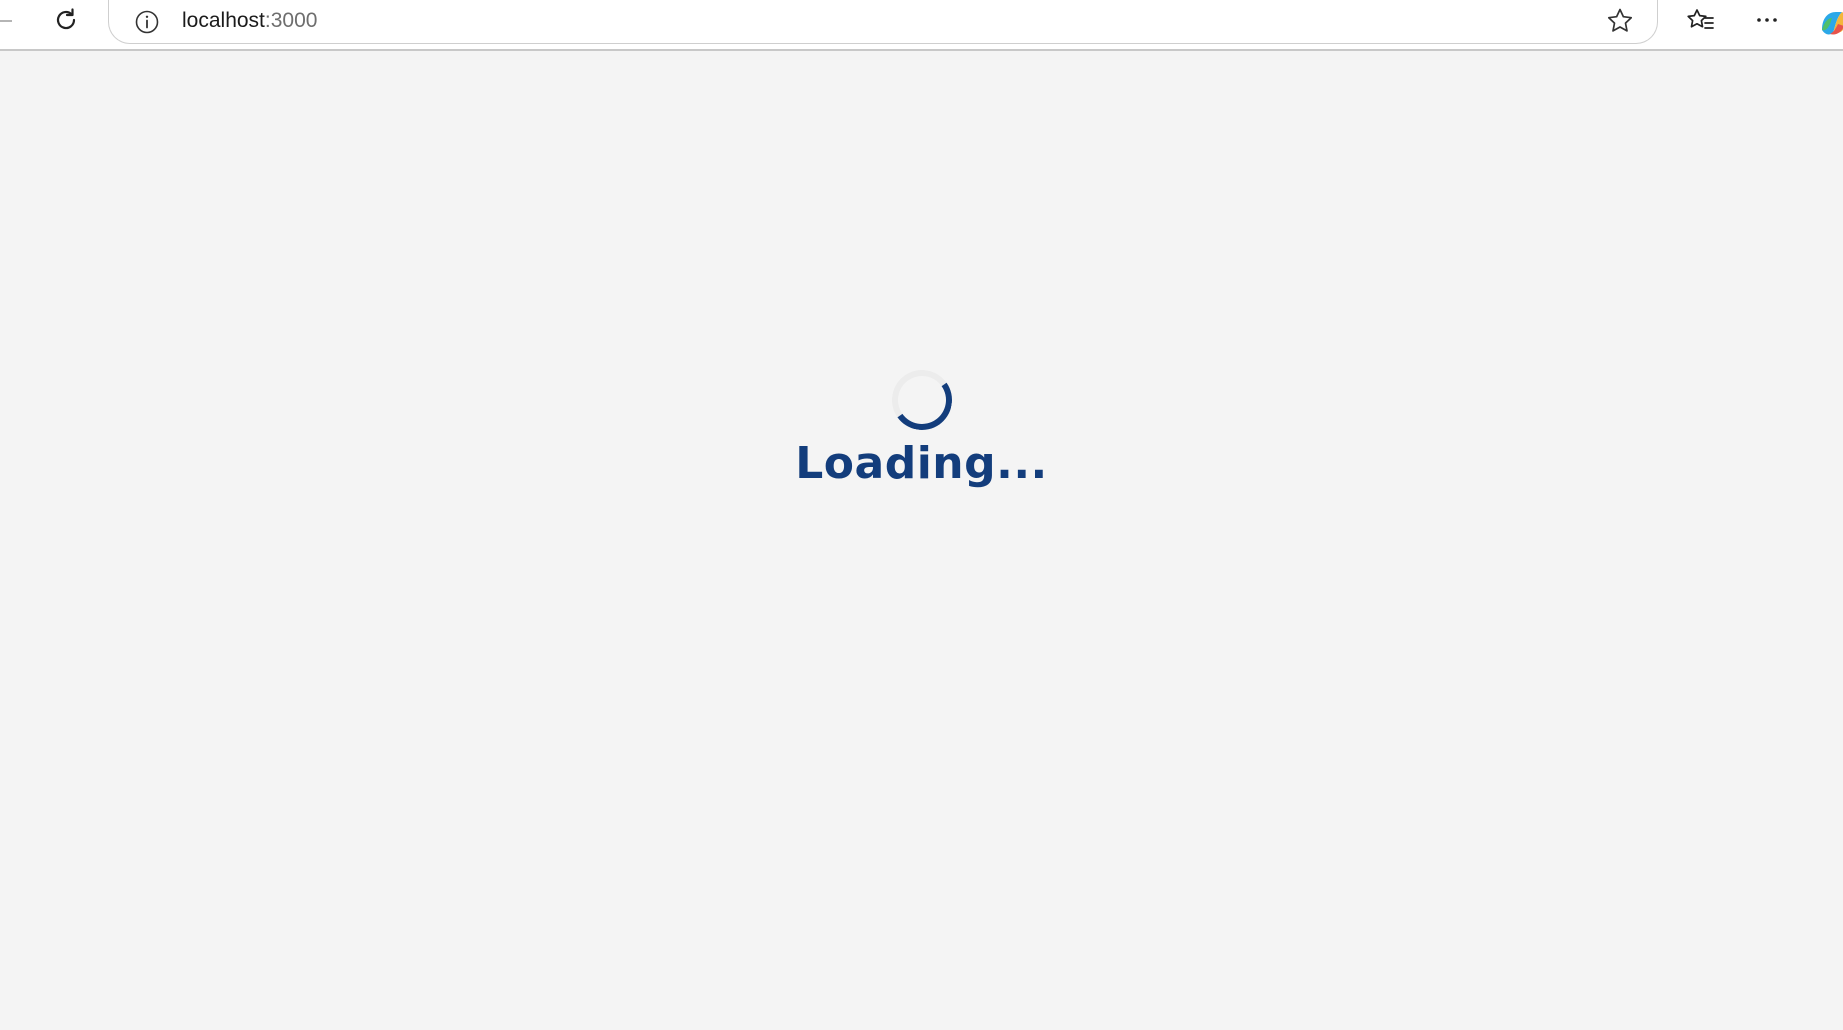  I want to click on browser-toolbar: localhost:3000, so click(921, 25).